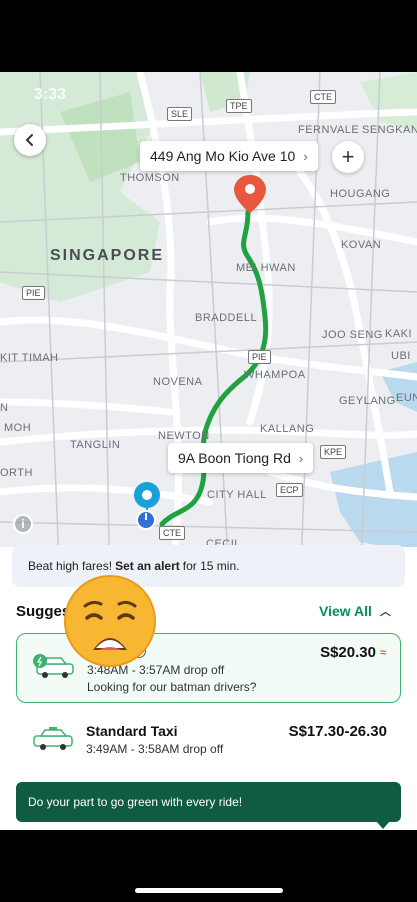 Image resolution: width=417 pixels, height=902 pixels. Describe the element at coordinates (107, 255) in the screenshot. I see `map-label-singapore: SINGAPORE` at that location.